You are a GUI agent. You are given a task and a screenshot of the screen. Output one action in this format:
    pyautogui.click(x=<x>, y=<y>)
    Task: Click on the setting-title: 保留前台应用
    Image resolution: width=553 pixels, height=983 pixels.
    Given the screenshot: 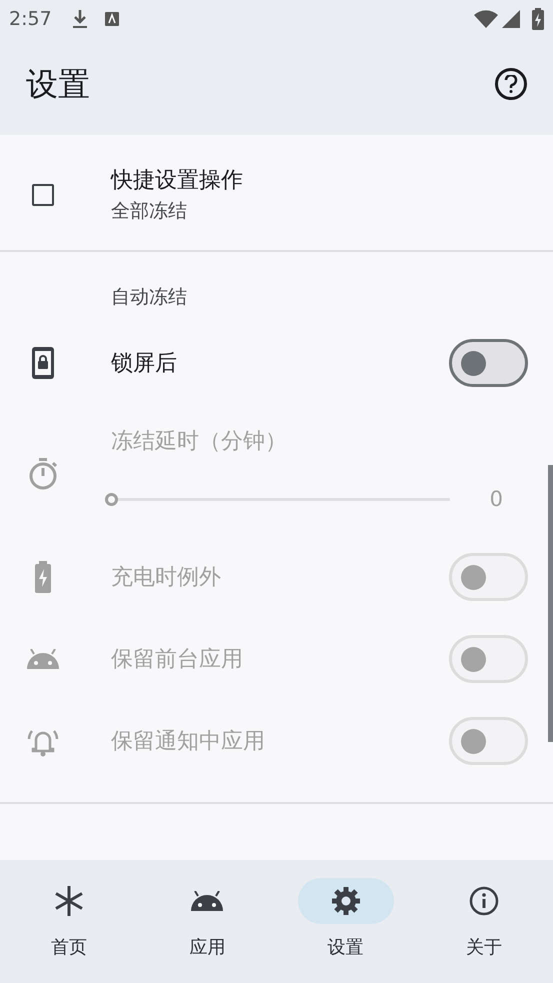 What is the action you would take?
    pyautogui.click(x=177, y=660)
    